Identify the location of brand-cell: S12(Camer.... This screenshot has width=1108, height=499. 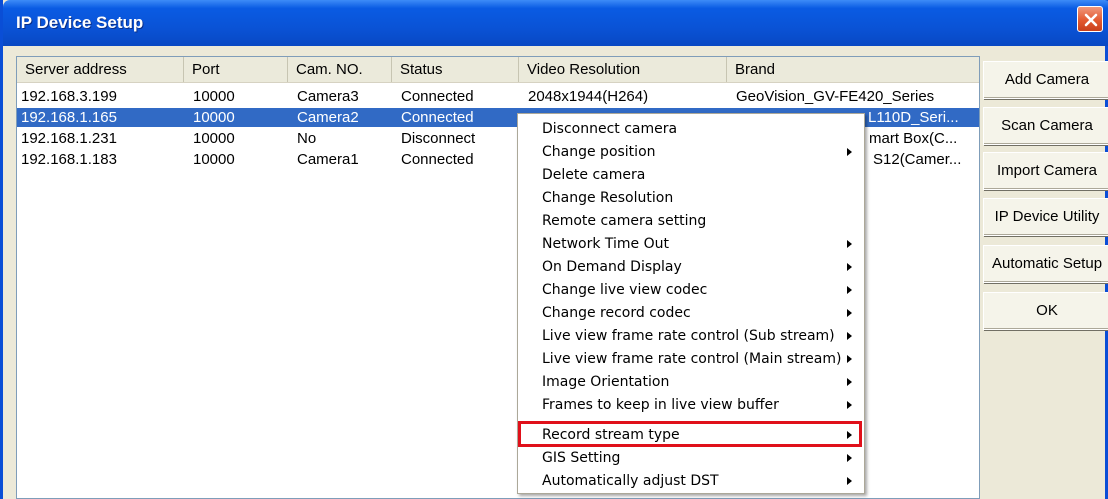
(917, 159).